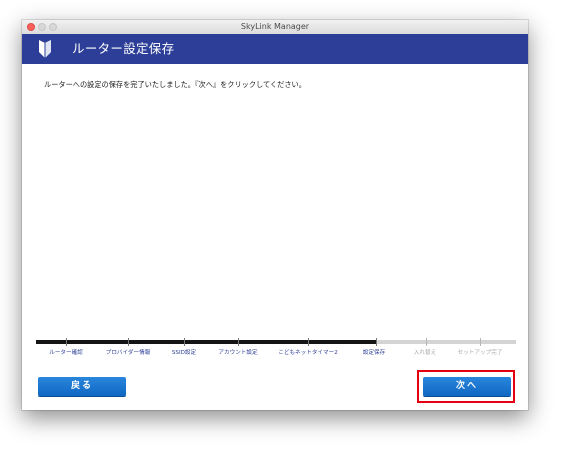 This screenshot has width=570, height=451. I want to click on step-label-ssid-settings: SSID設定, so click(184, 353).